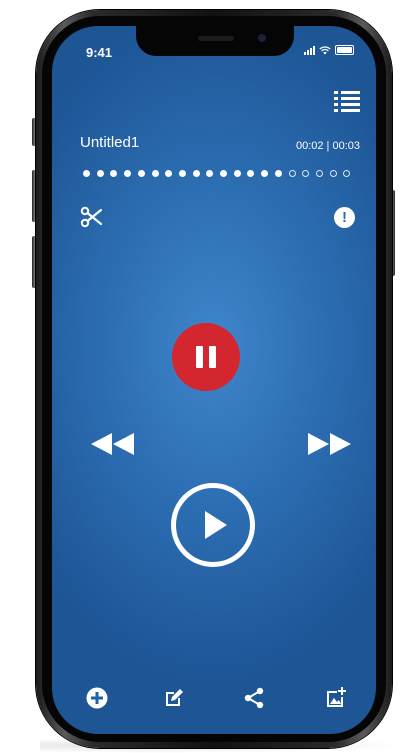  What do you see at coordinates (97, 698) in the screenshot?
I see `add-icon` at bounding box center [97, 698].